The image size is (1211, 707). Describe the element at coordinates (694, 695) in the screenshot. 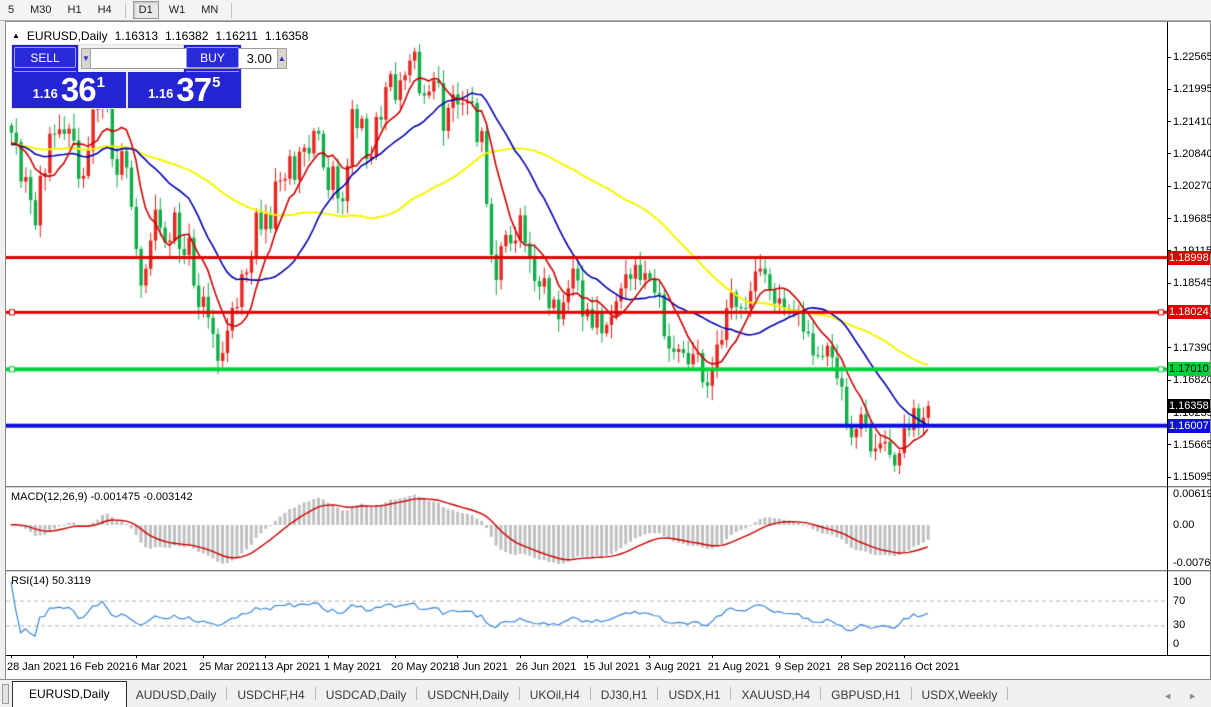

I see `symbol-tab-USDX-H1: USDX,H1` at that location.